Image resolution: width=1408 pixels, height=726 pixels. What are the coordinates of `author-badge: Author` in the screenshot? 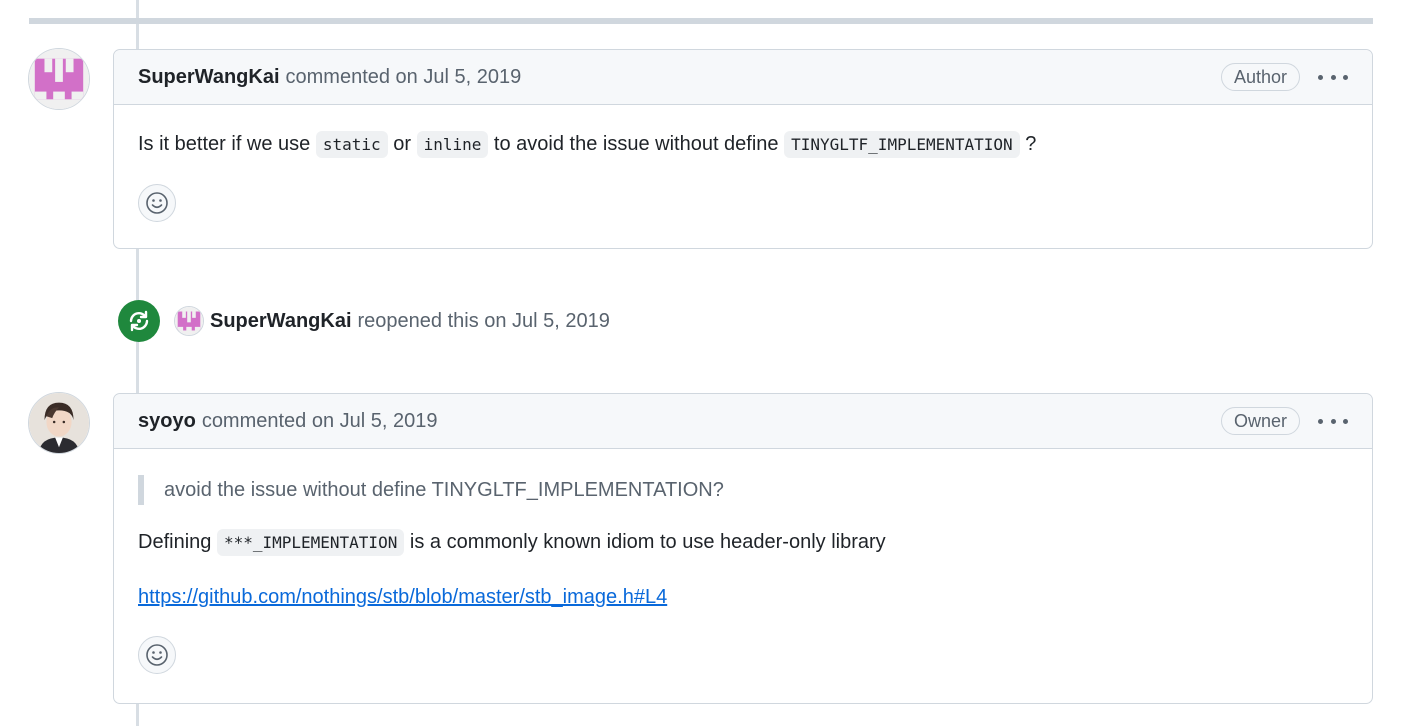 It's located at (1260, 77).